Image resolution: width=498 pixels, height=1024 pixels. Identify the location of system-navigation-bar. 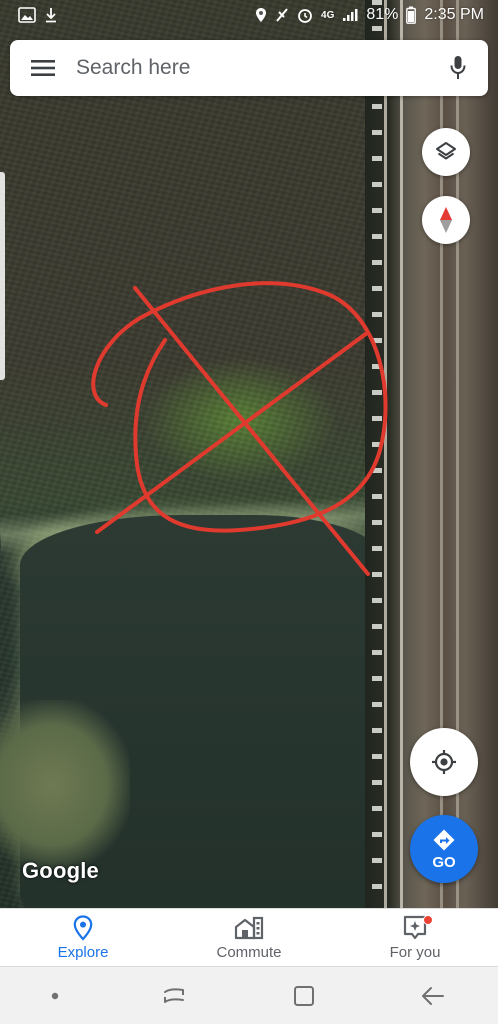
(249, 995).